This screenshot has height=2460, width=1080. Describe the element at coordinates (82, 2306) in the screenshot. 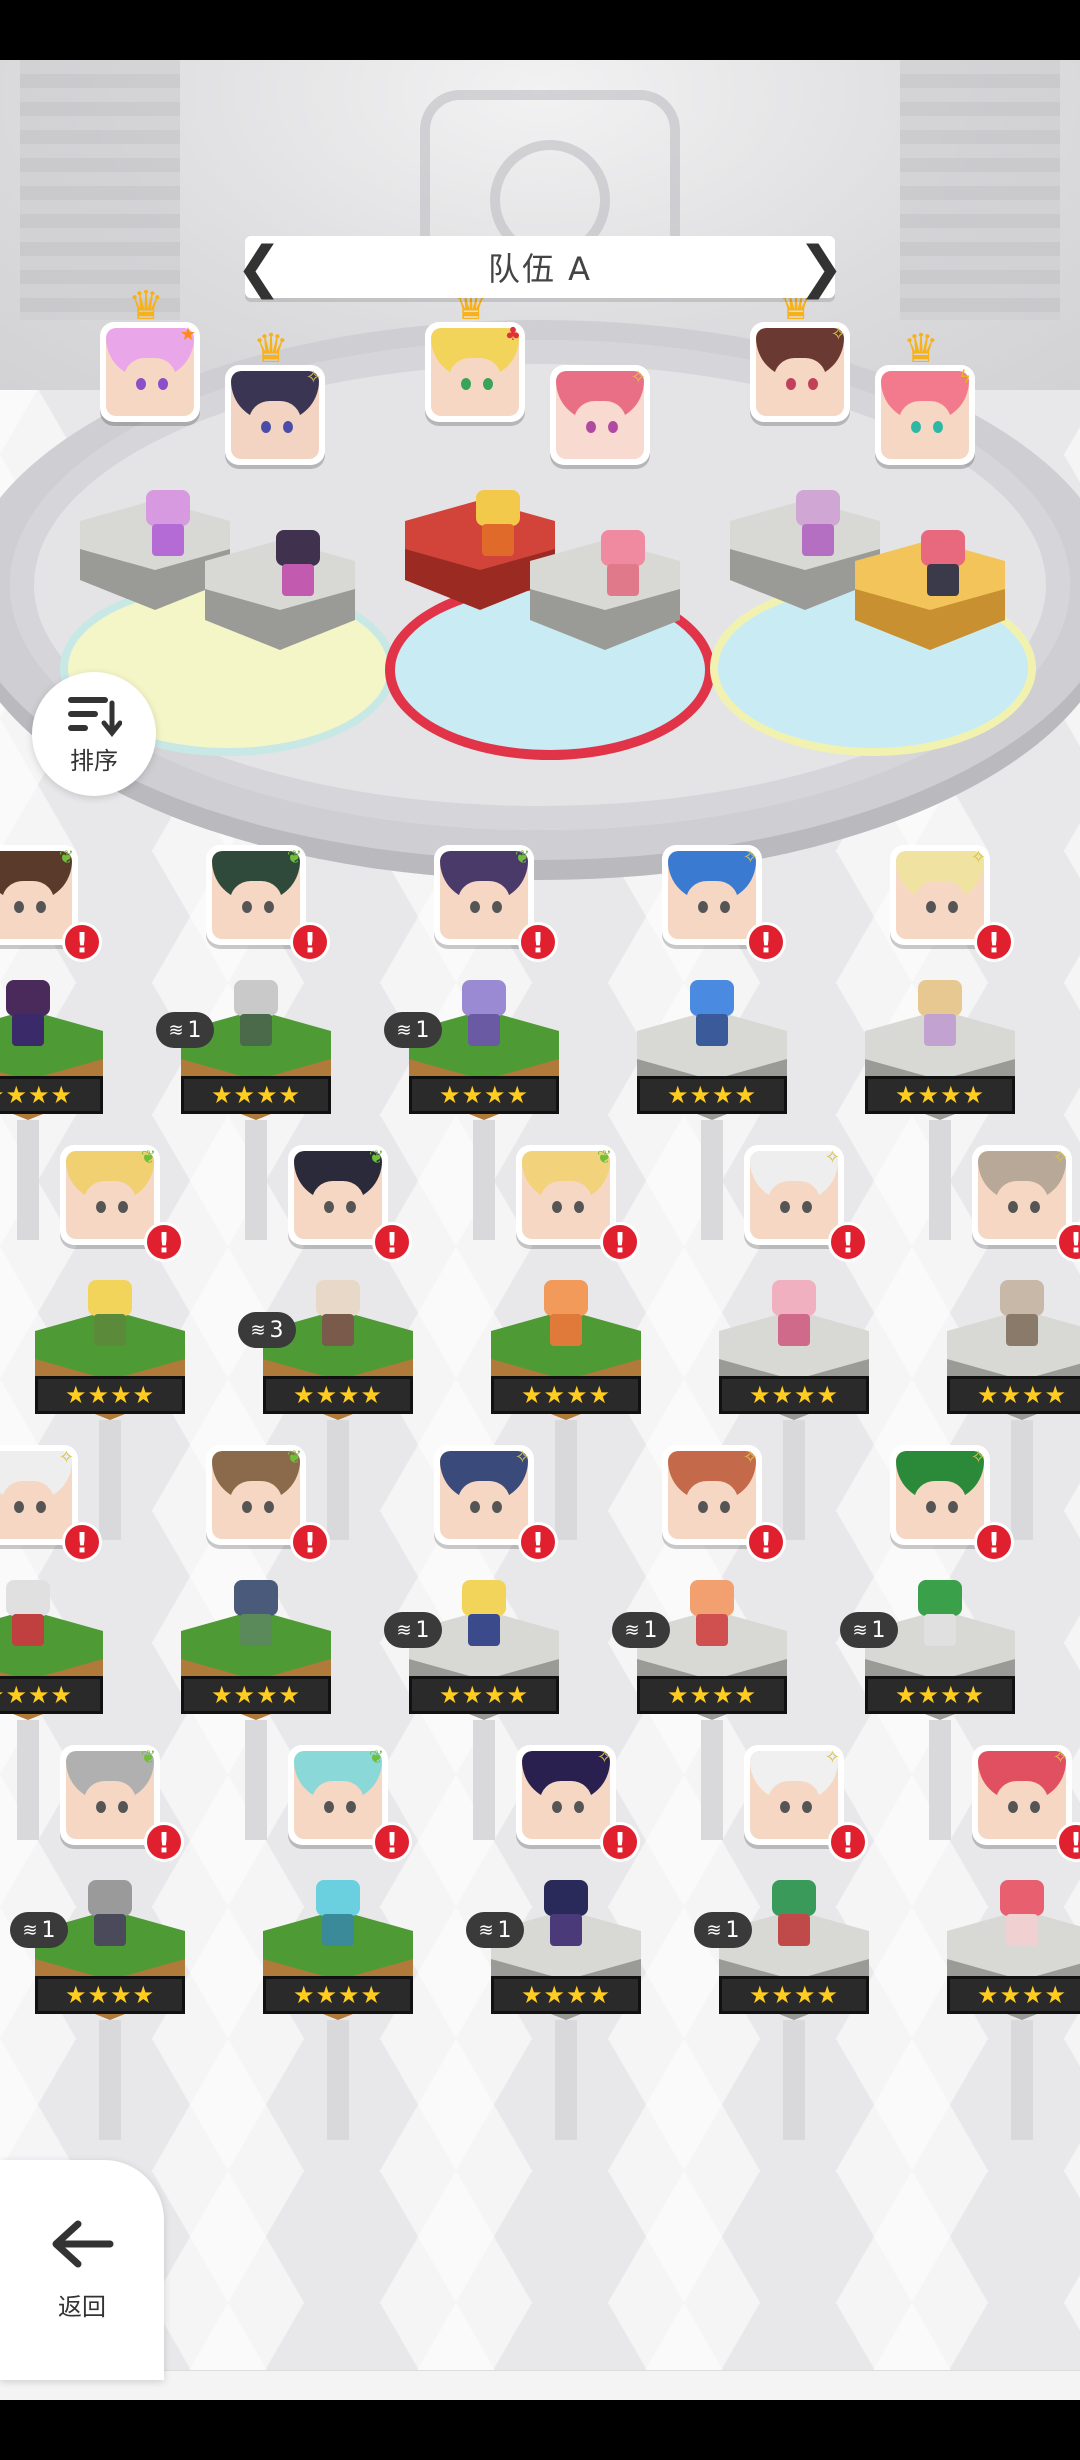

I see `back-button-label: 返回` at that location.